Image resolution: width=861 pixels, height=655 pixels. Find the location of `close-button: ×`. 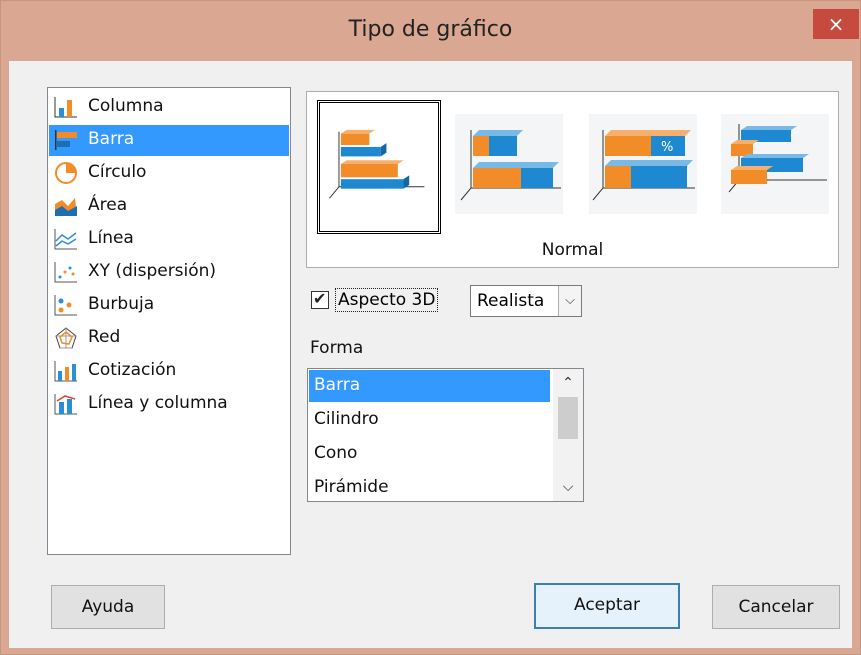

close-button: × is located at coordinates (836, 24).